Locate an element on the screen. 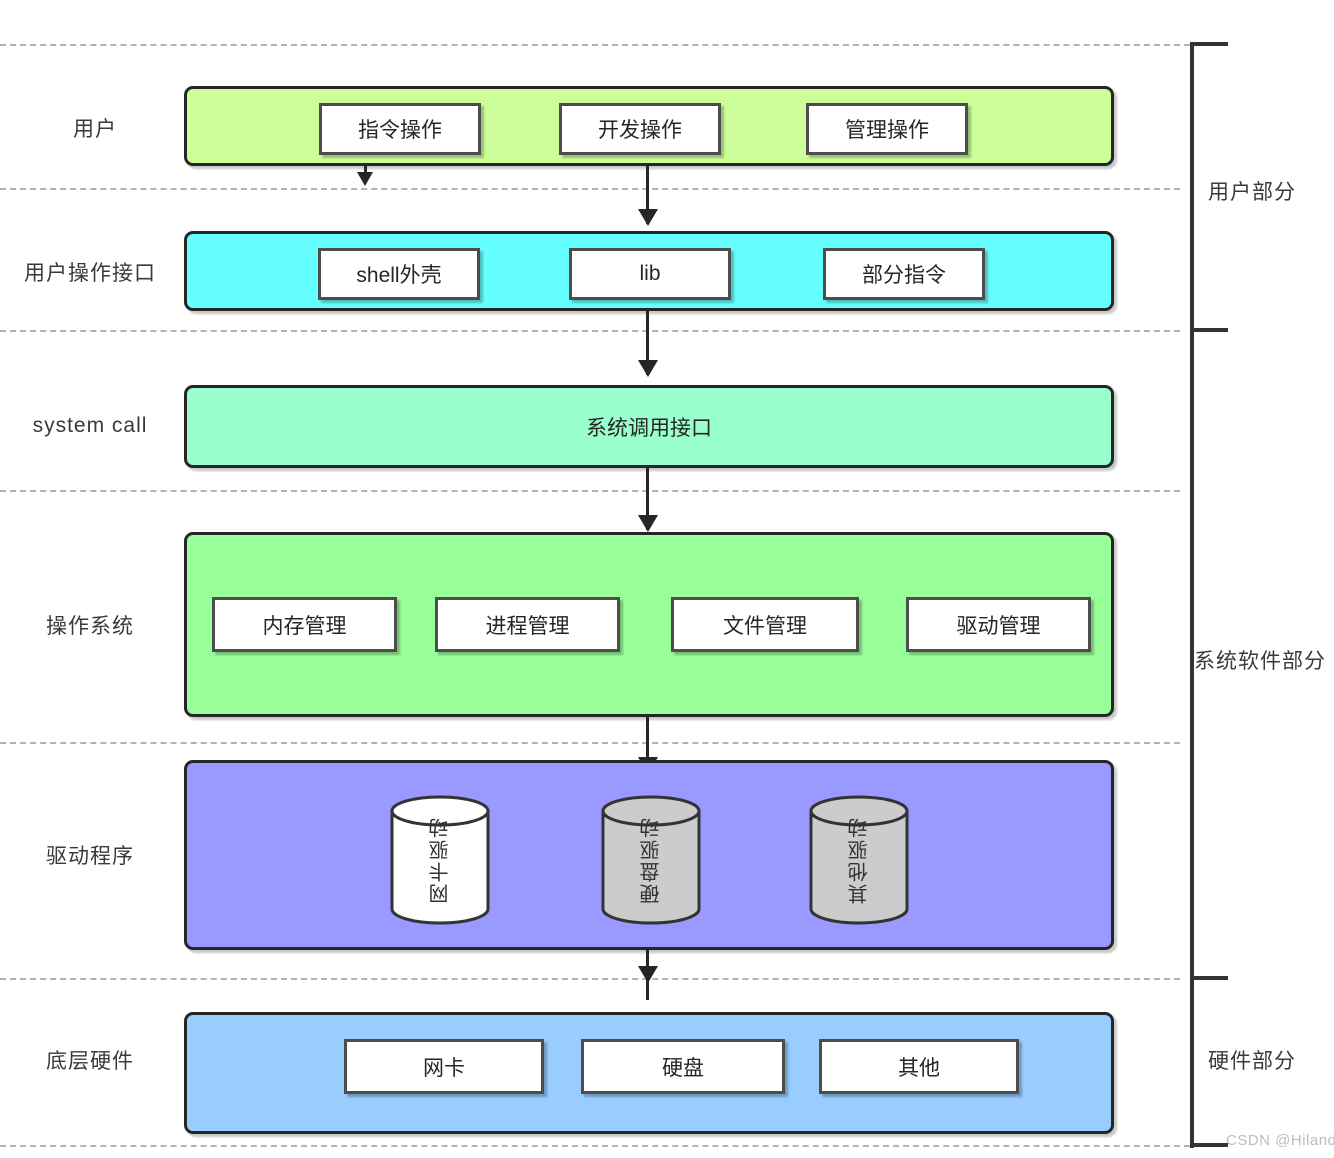 The height and width of the screenshot is (1158, 1334). watermark: CSDN @Hiland. is located at coordinates (1280, 1140).